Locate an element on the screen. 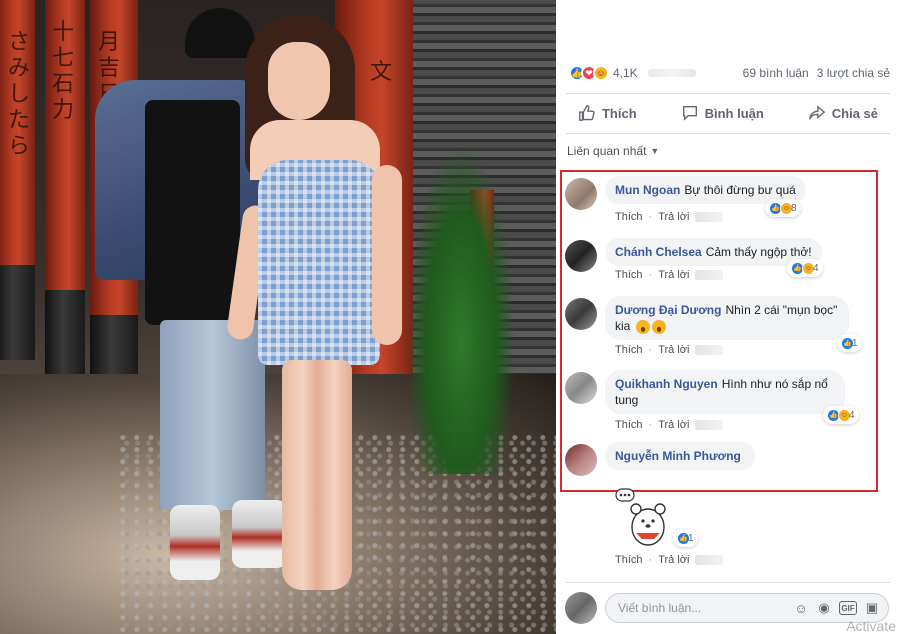 This screenshot has height=634, width=900. sort-label: Liên quan nhất is located at coordinates (607, 151).